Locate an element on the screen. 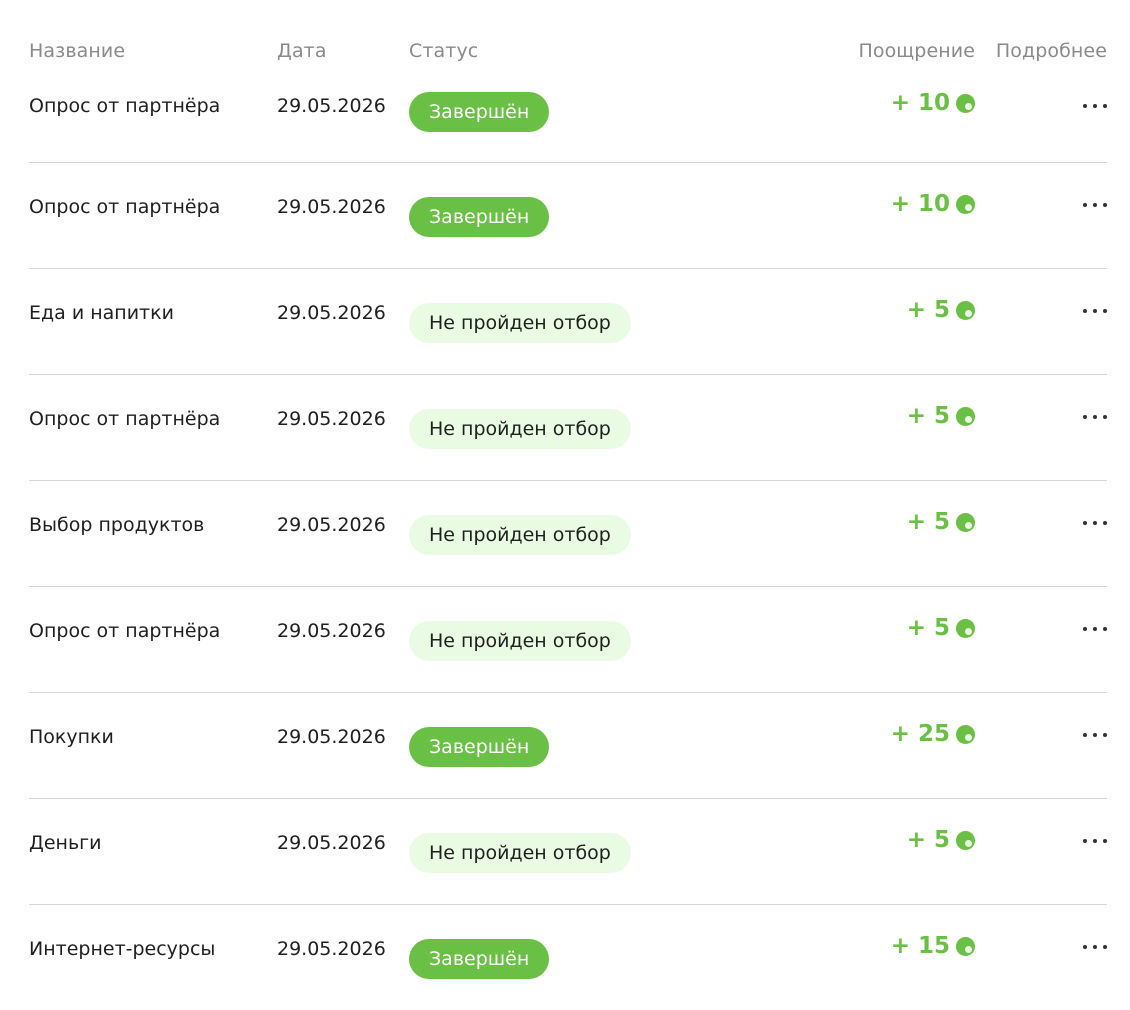 The image size is (1130, 1010). reward-amount: + 15 is located at coordinates (933, 946).